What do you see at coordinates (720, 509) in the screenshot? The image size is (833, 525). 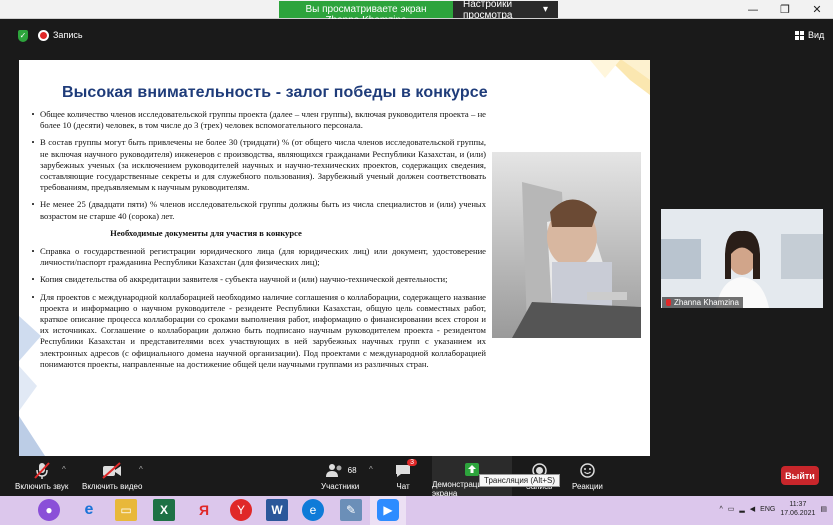 I see `chevron-up-icon: ^` at bounding box center [720, 509].